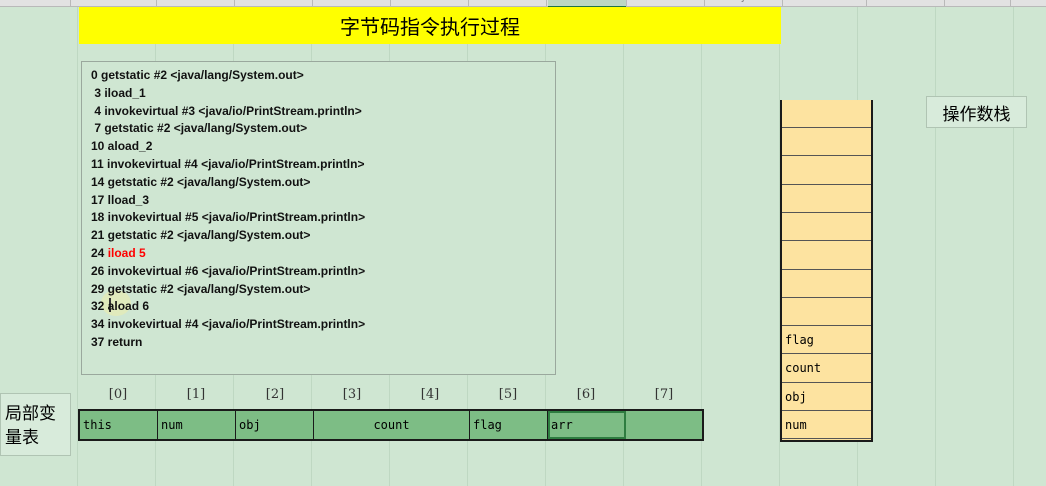  What do you see at coordinates (275, 425) in the screenshot?
I see `lvt-slot-2: obj` at bounding box center [275, 425].